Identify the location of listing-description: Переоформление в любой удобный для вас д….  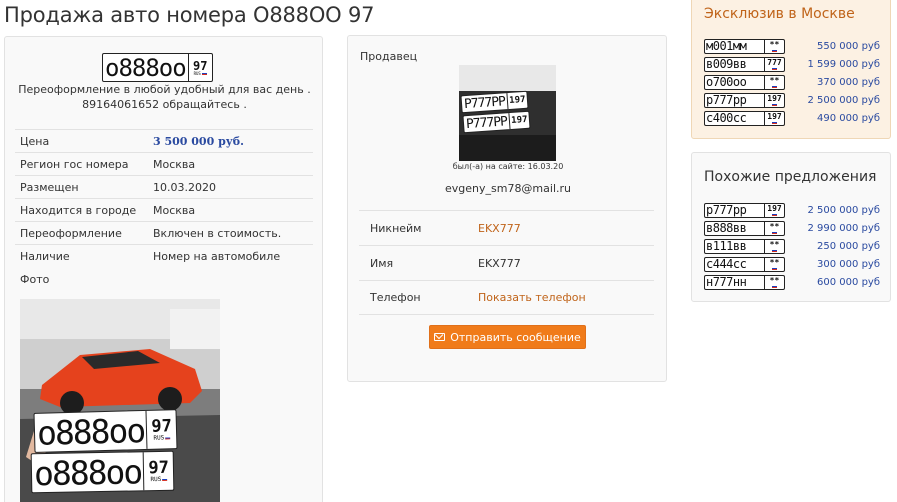
(164, 89).